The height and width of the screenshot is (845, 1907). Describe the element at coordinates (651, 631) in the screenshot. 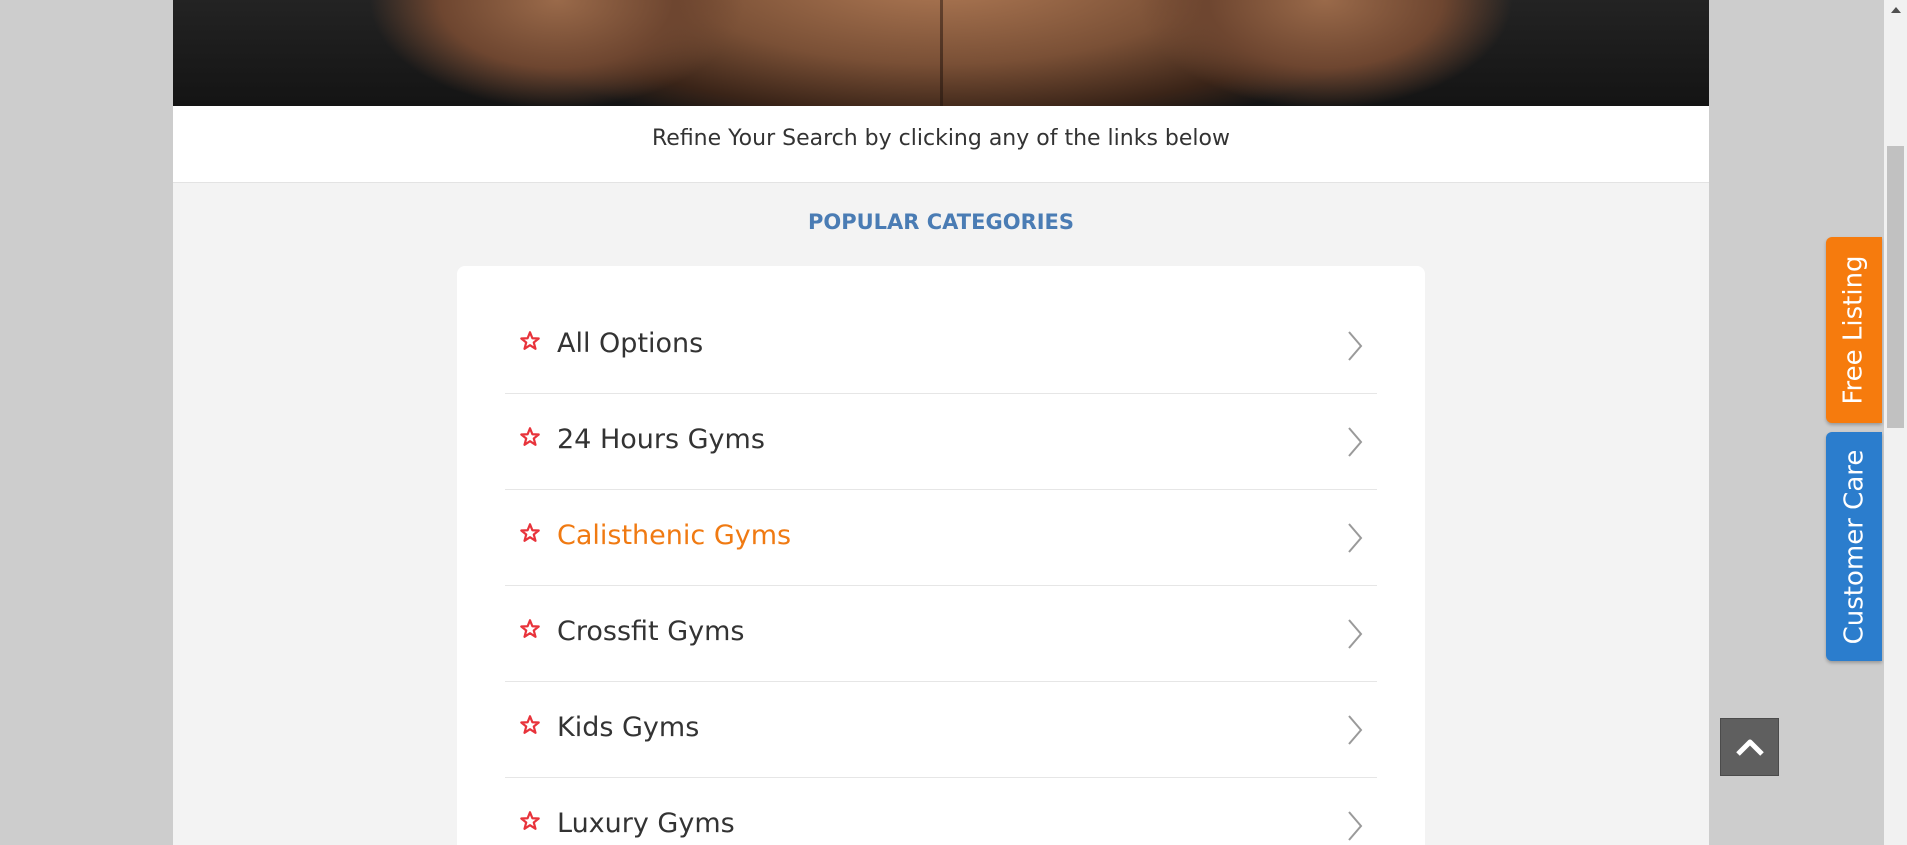

I see `category-label: Crossfit Gyms` at that location.